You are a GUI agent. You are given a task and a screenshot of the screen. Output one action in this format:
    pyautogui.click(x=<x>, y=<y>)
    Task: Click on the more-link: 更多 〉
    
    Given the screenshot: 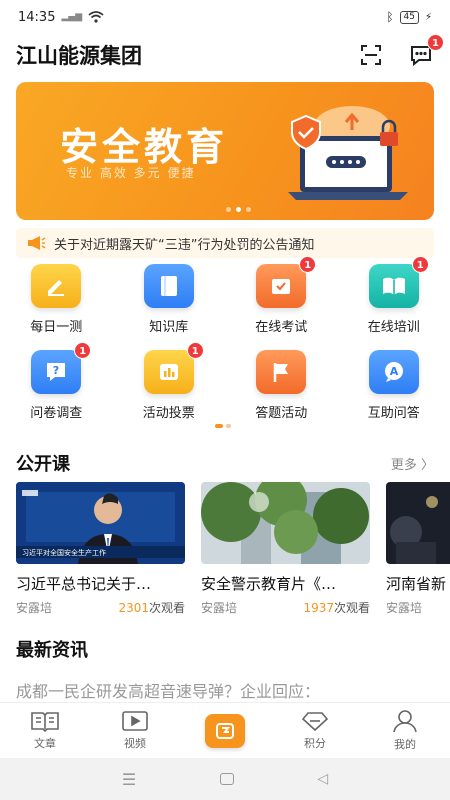 What is the action you would take?
    pyautogui.click(x=412, y=463)
    